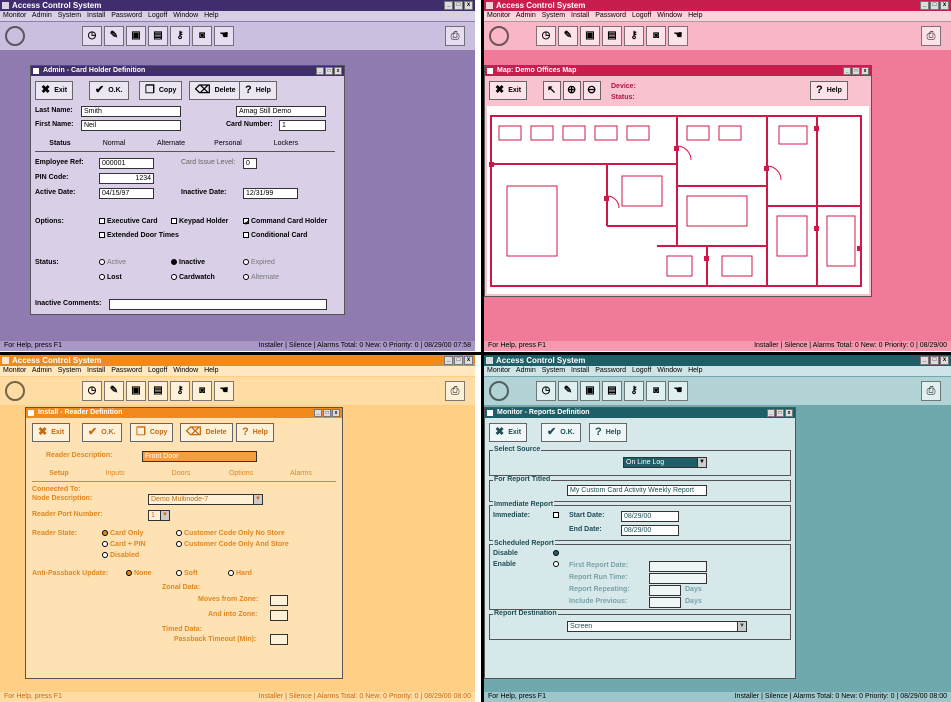 The height and width of the screenshot is (702, 951). I want to click on zoom-in-button: ⊕, so click(572, 90).